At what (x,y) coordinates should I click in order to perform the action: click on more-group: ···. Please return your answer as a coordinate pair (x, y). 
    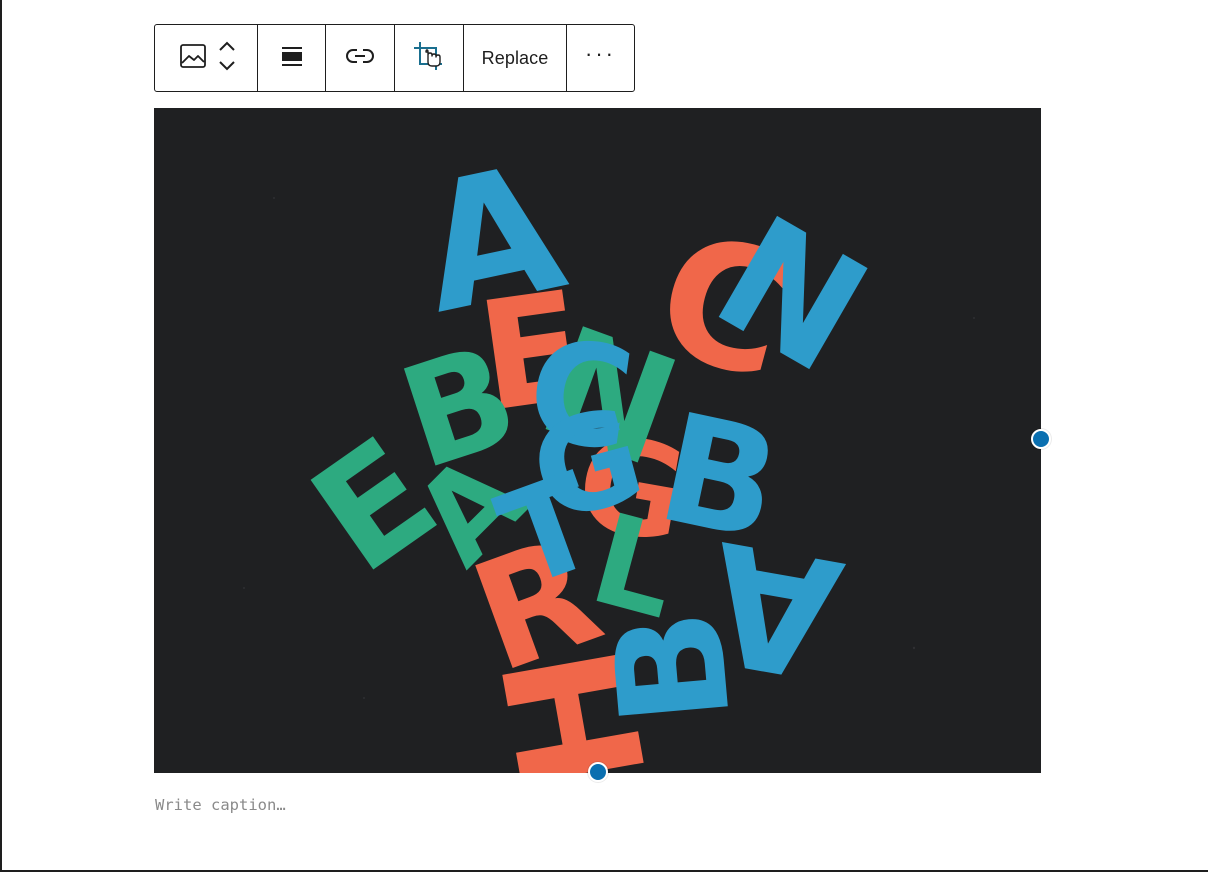
    Looking at the image, I should click on (600, 58).